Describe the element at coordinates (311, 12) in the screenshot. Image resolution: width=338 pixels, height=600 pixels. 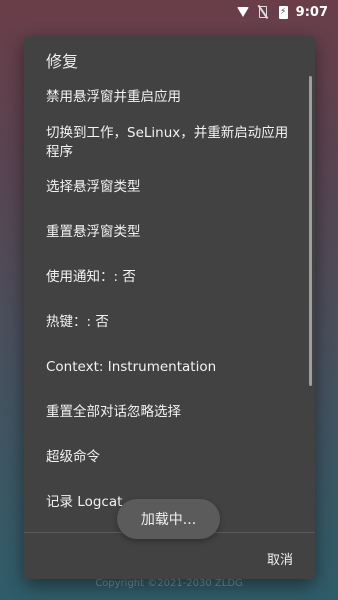
I see `status-time: 9:07` at that location.